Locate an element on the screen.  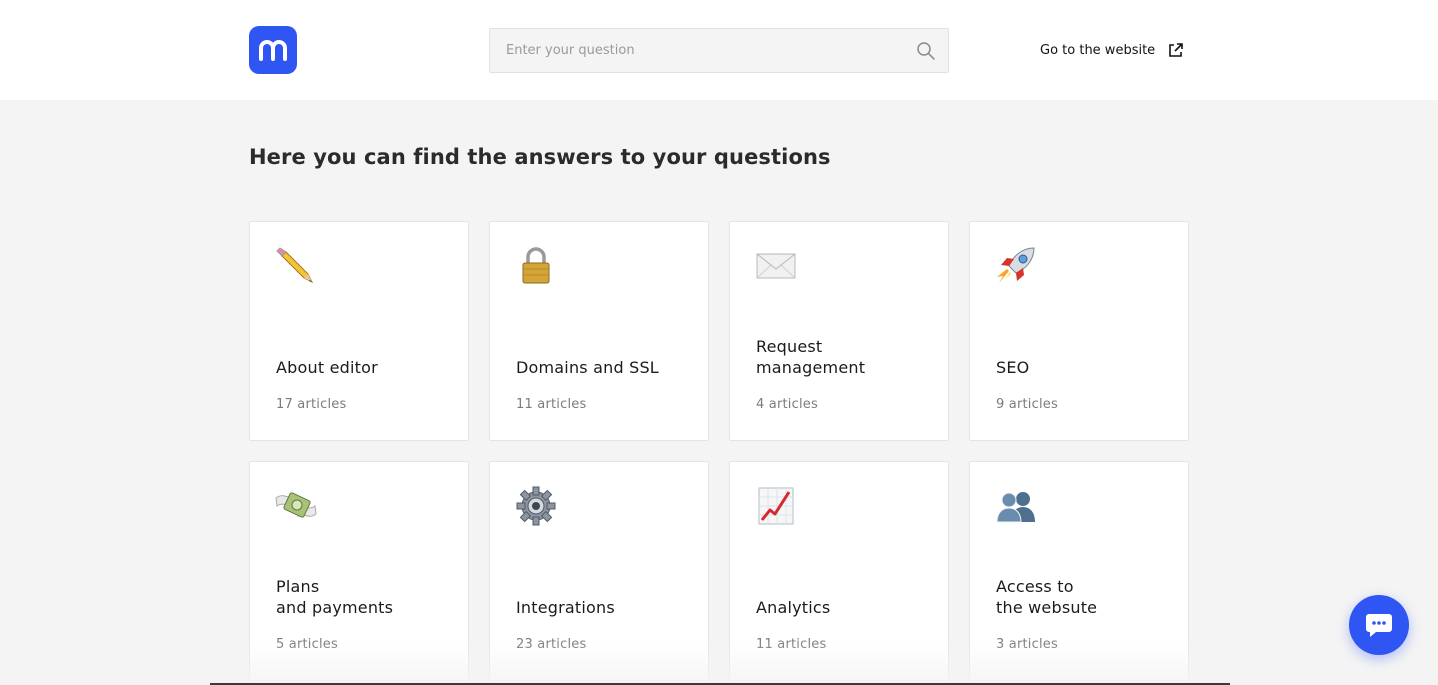
go-to-website-link: Go to the website is located at coordinates (1112, 50).